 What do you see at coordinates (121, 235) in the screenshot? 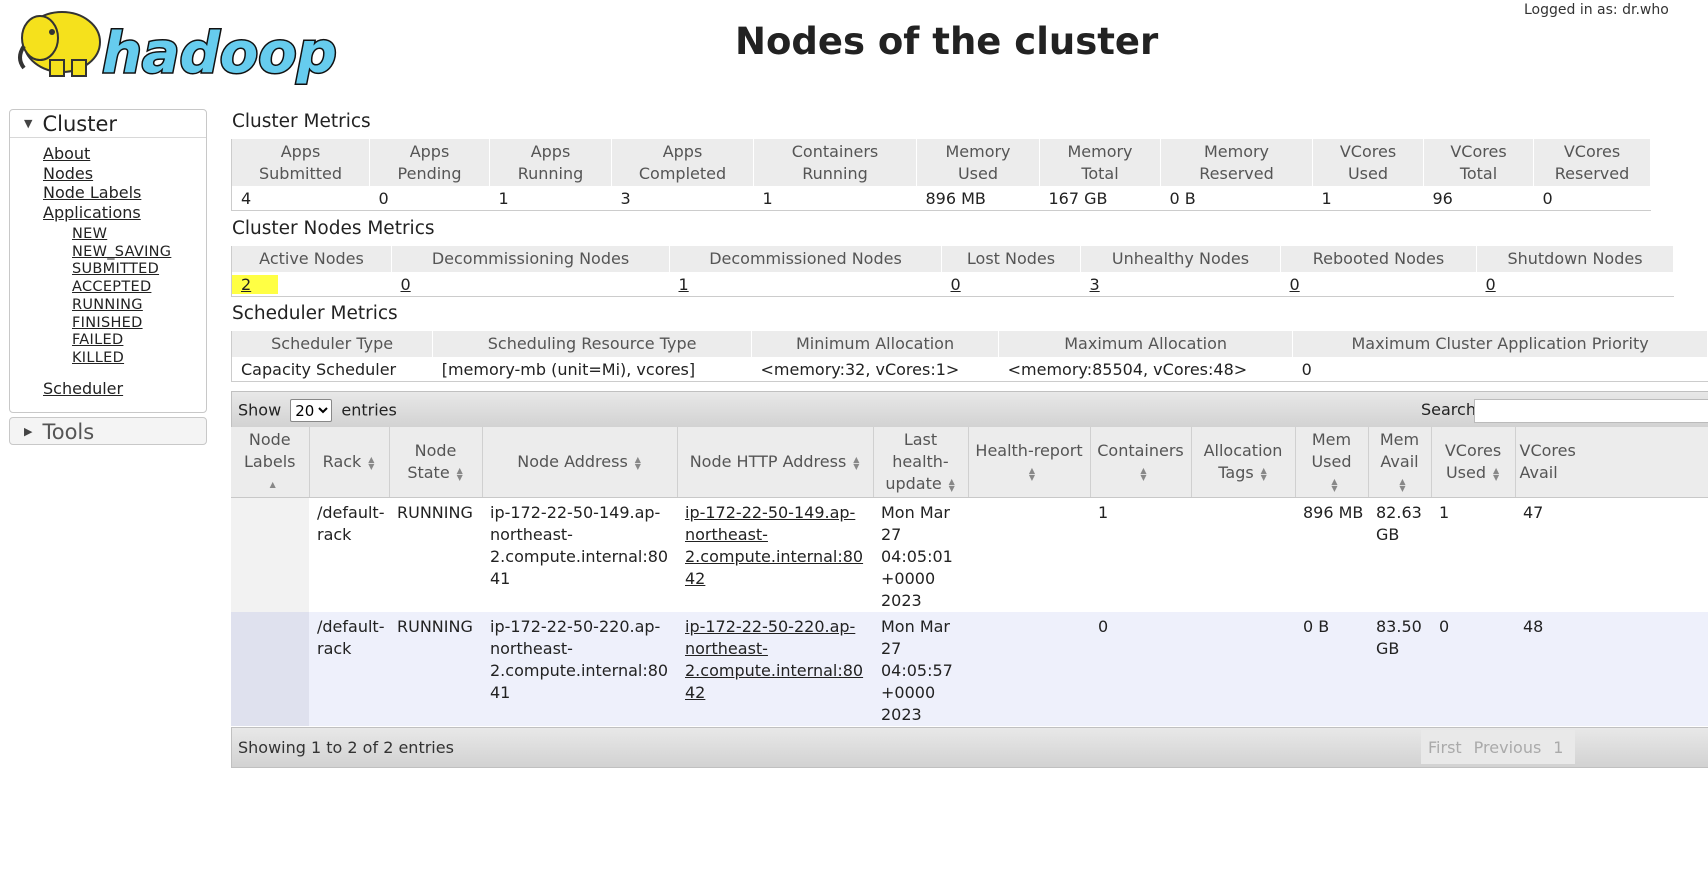
I see `nav-app-state-new: NEW` at bounding box center [121, 235].